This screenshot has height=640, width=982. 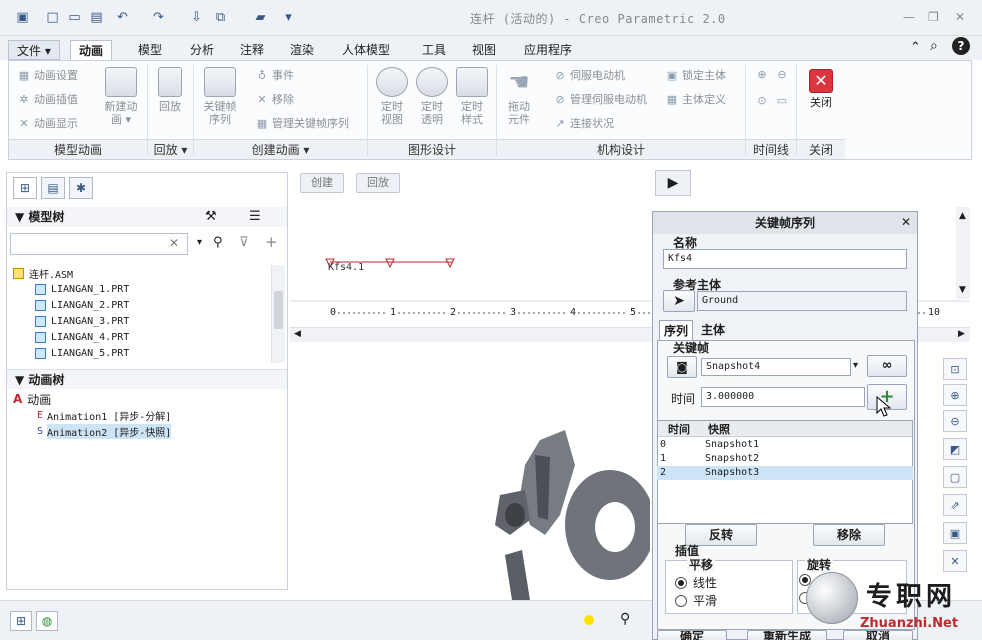 What do you see at coordinates (82, 289) in the screenshot?
I see `tree-item-part: LIANGAN_1.PRT` at bounding box center [82, 289].